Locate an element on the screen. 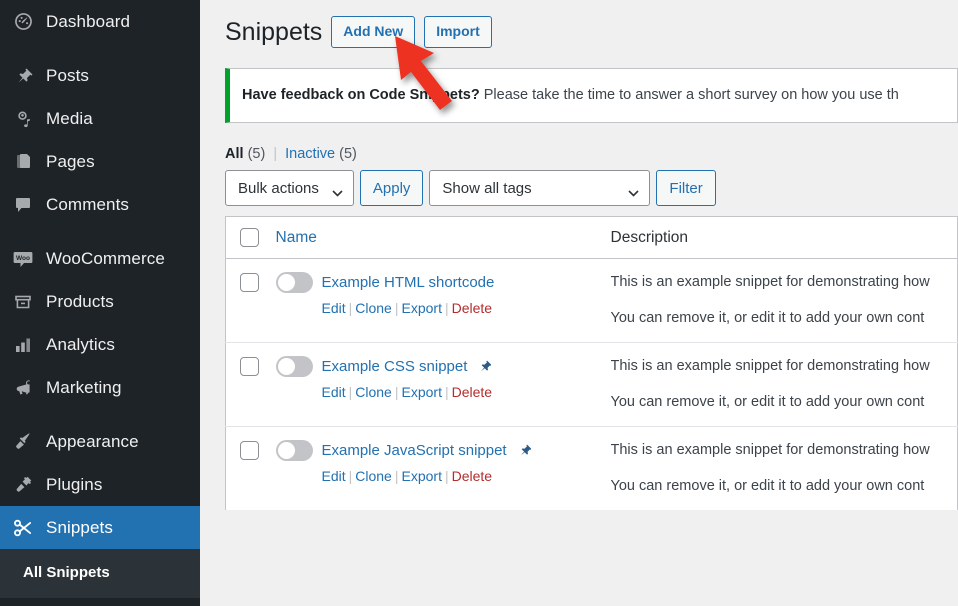 The width and height of the screenshot is (958, 606). sidebar-item-marketing: Marketing is located at coordinates (100, 387).